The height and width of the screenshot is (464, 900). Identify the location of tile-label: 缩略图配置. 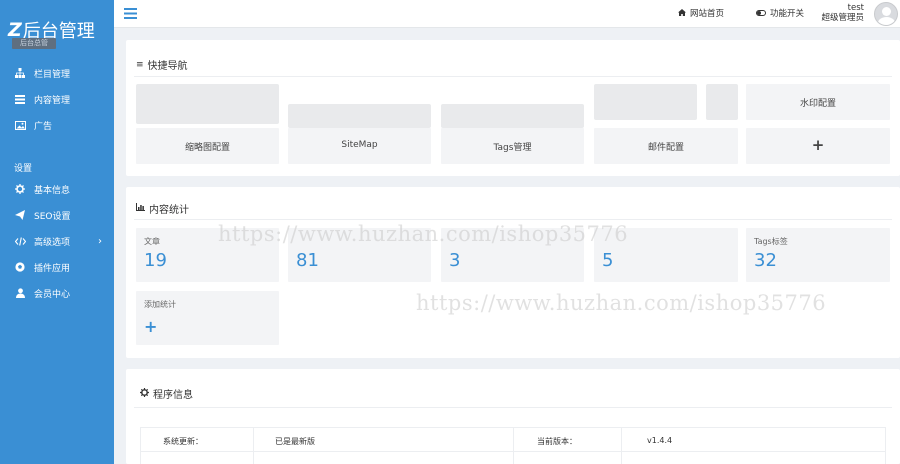
(207, 148).